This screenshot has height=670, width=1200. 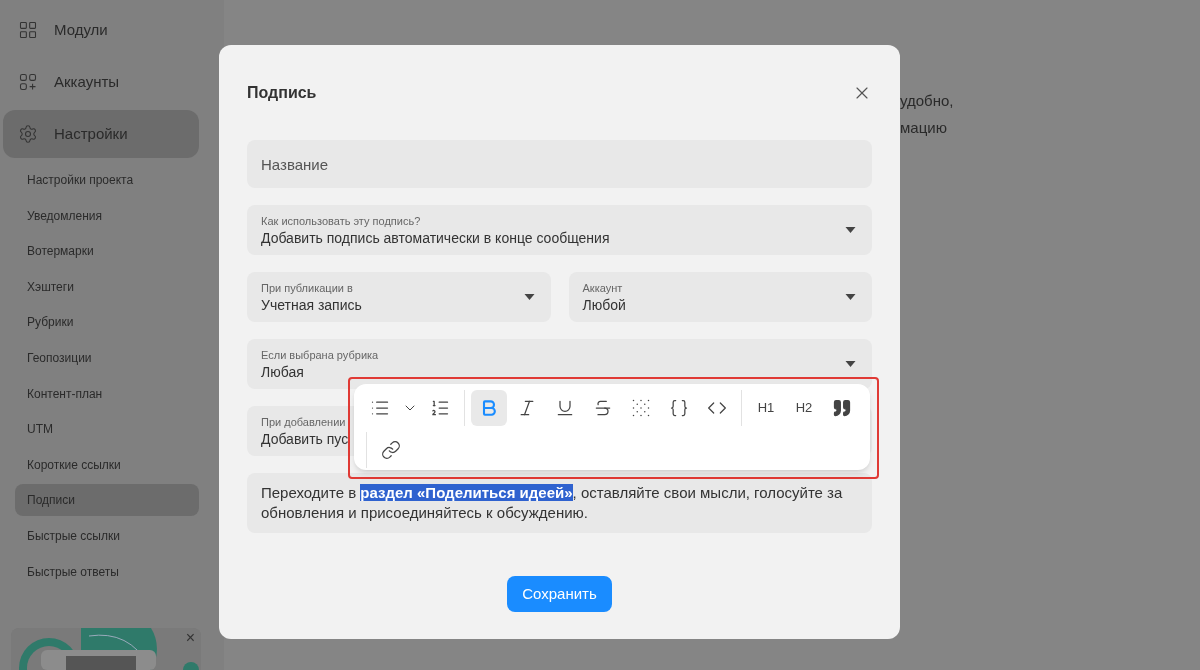 I want to click on field-label: При публикации в, so click(x=307, y=288).